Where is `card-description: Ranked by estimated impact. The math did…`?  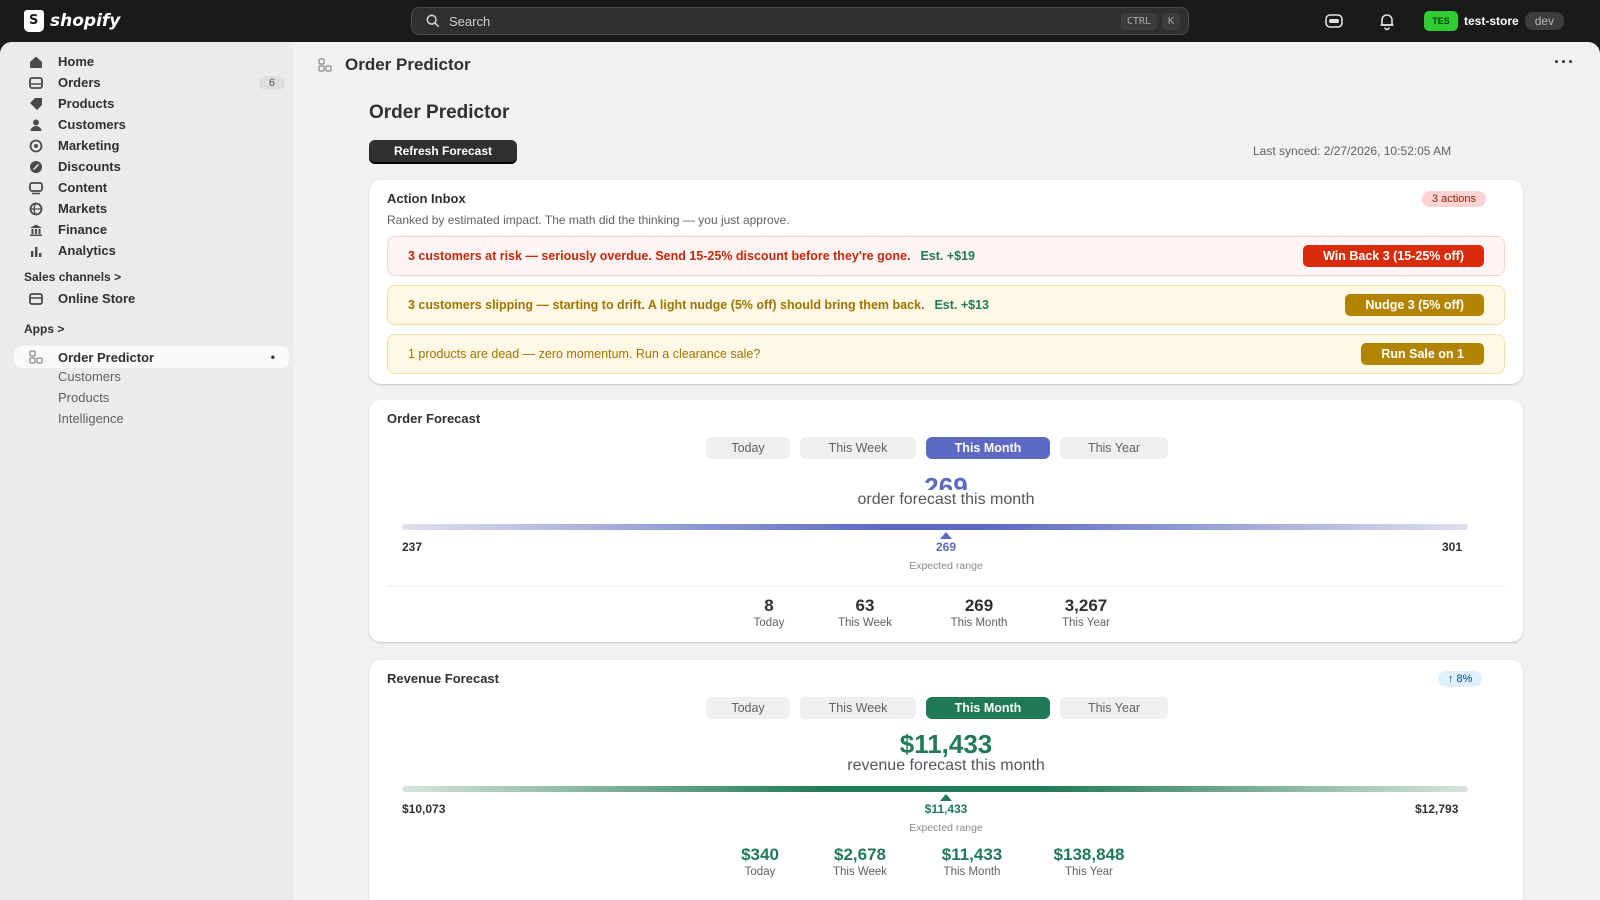
card-description: Ranked by estimated impact. The math did… is located at coordinates (588, 220).